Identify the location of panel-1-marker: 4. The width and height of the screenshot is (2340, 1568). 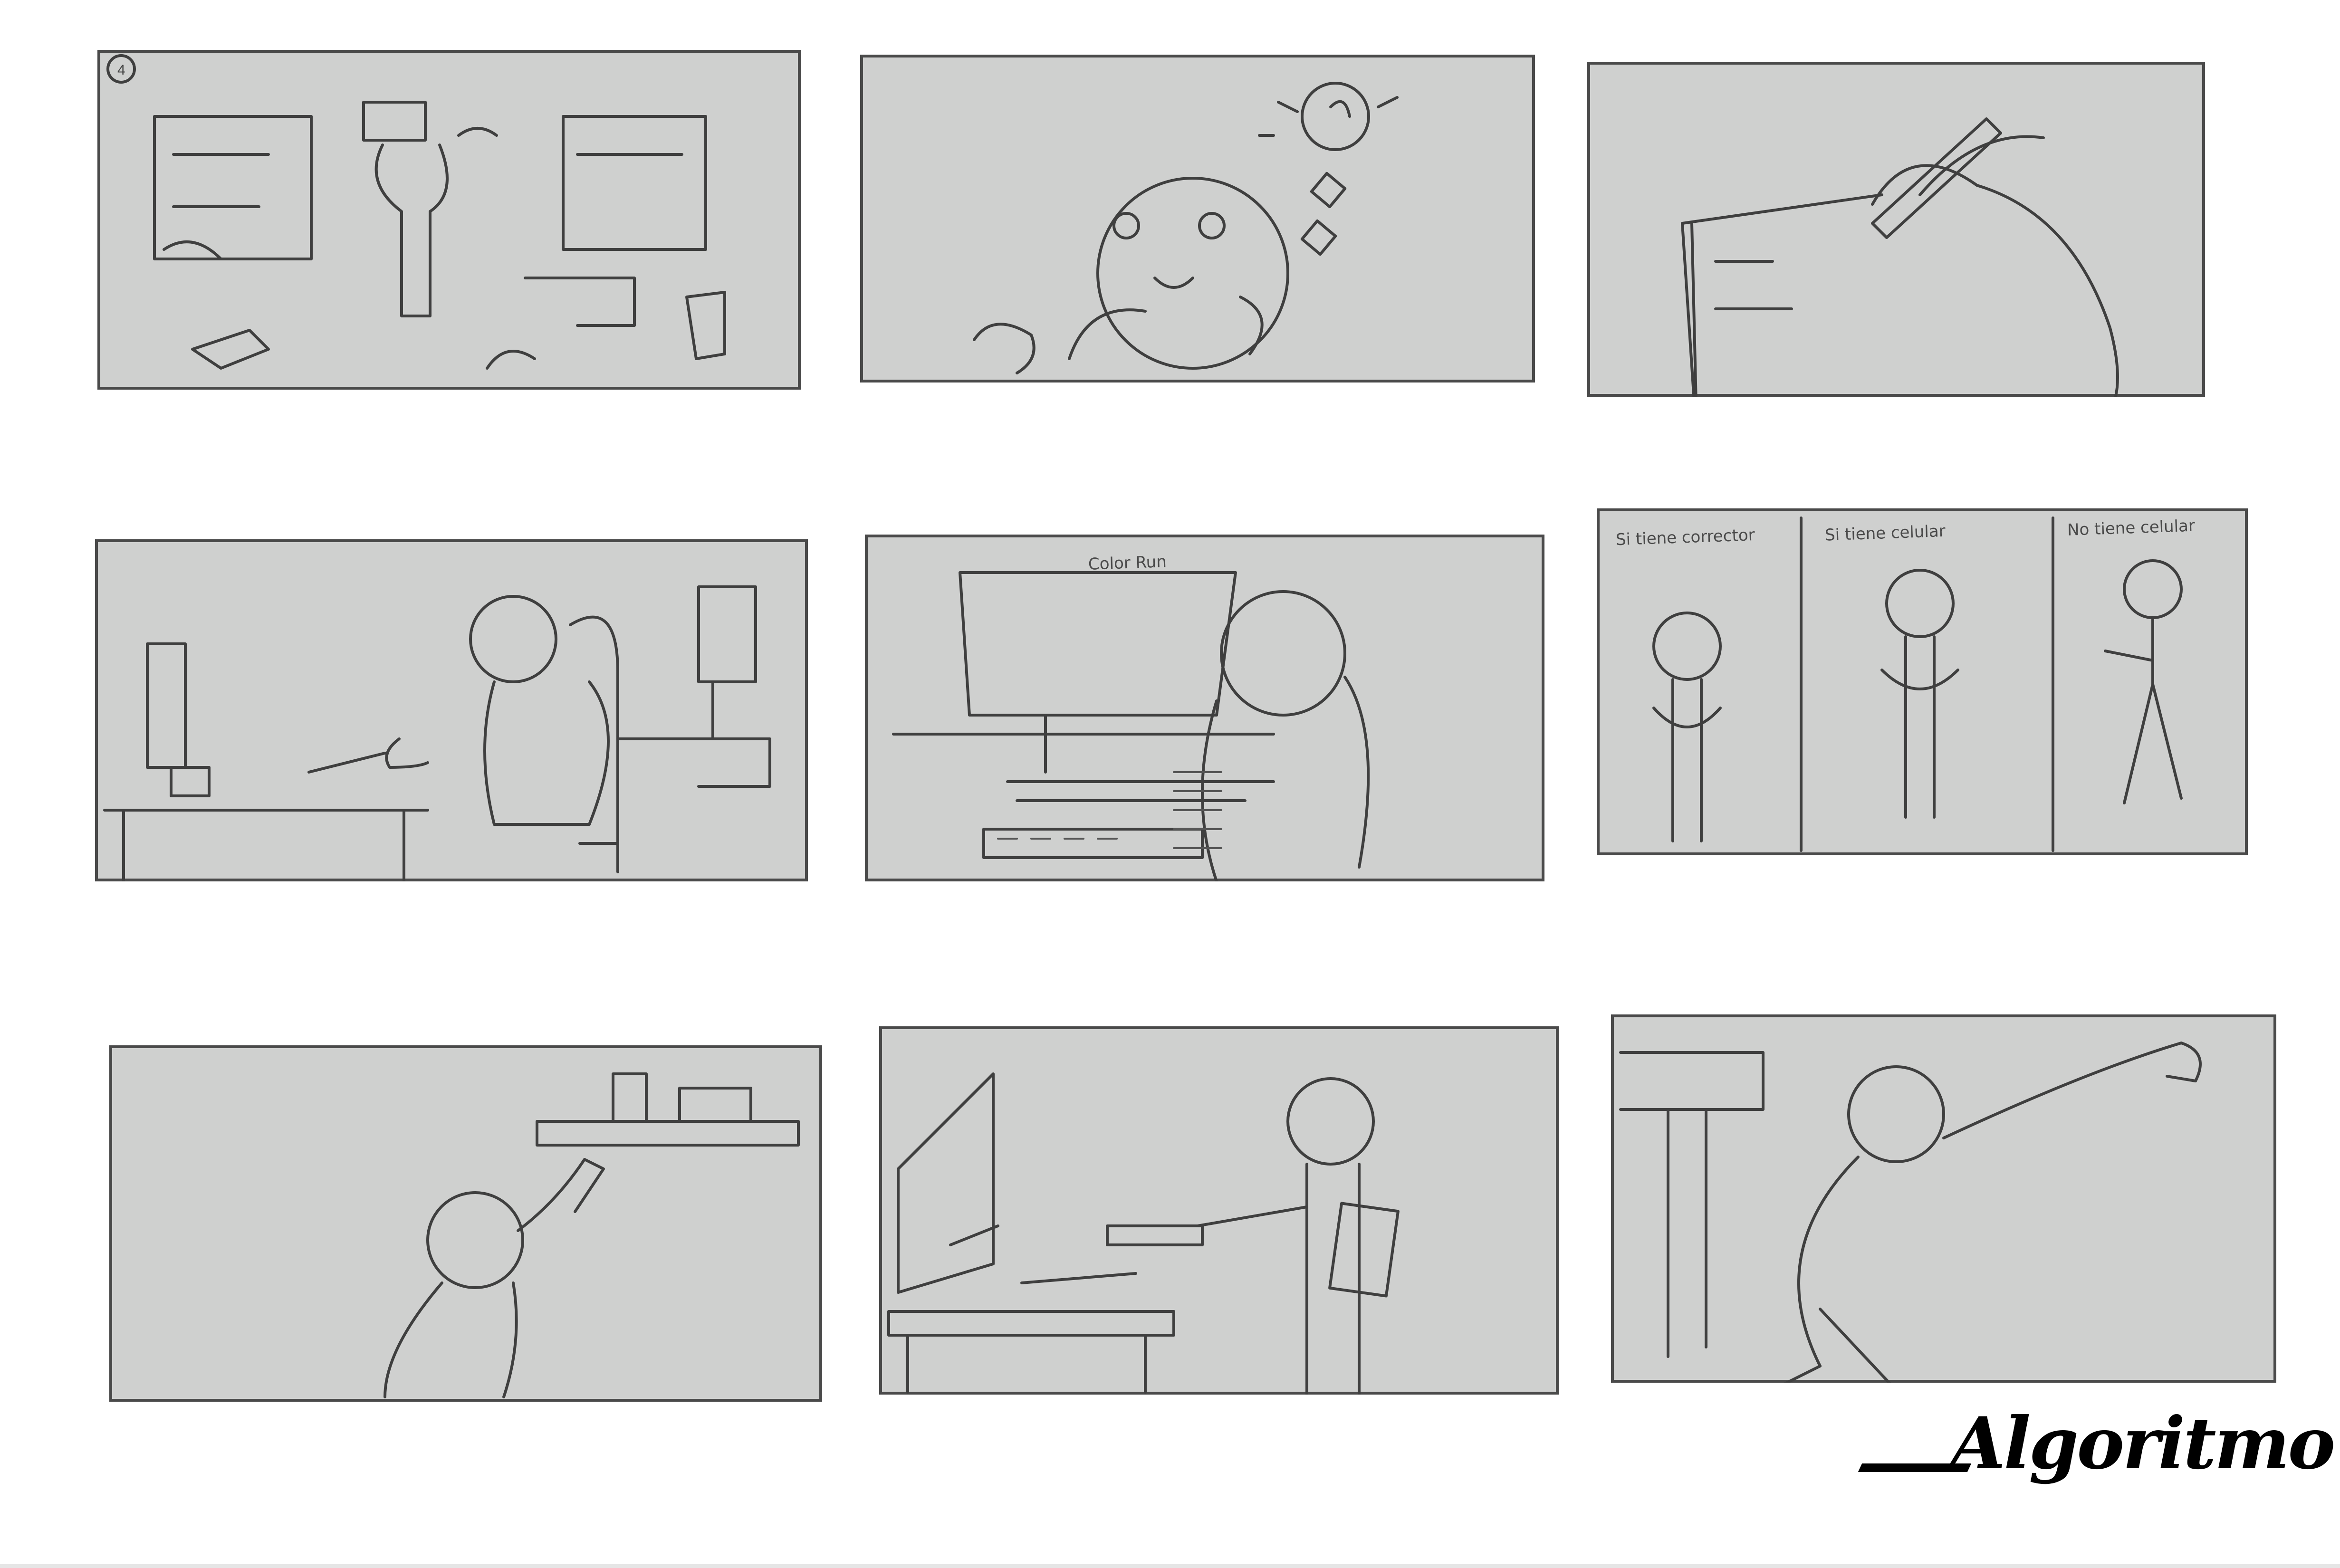
(121, 70).